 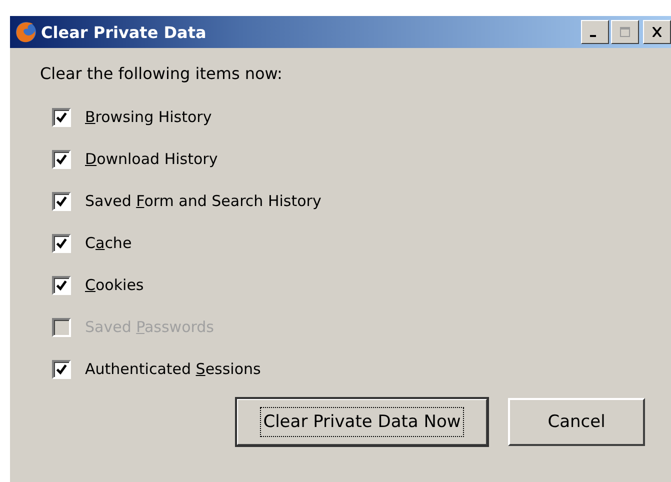 What do you see at coordinates (124, 32) in the screenshot?
I see `window-title: Clear Private Data` at bounding box center [124, 32].